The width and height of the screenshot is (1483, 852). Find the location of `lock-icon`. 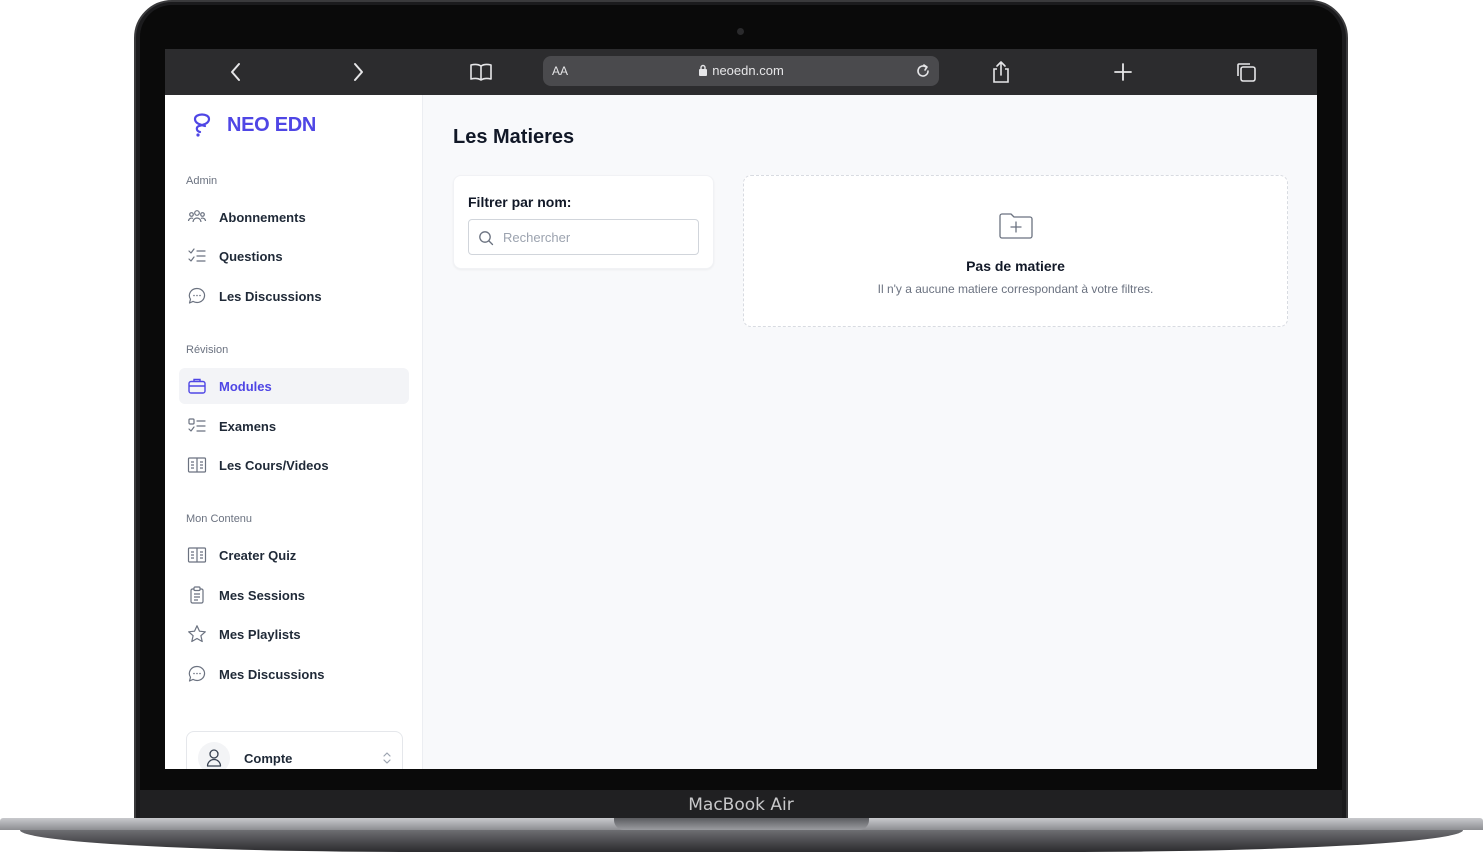

lock-icon is located at coordinates (703, 70).